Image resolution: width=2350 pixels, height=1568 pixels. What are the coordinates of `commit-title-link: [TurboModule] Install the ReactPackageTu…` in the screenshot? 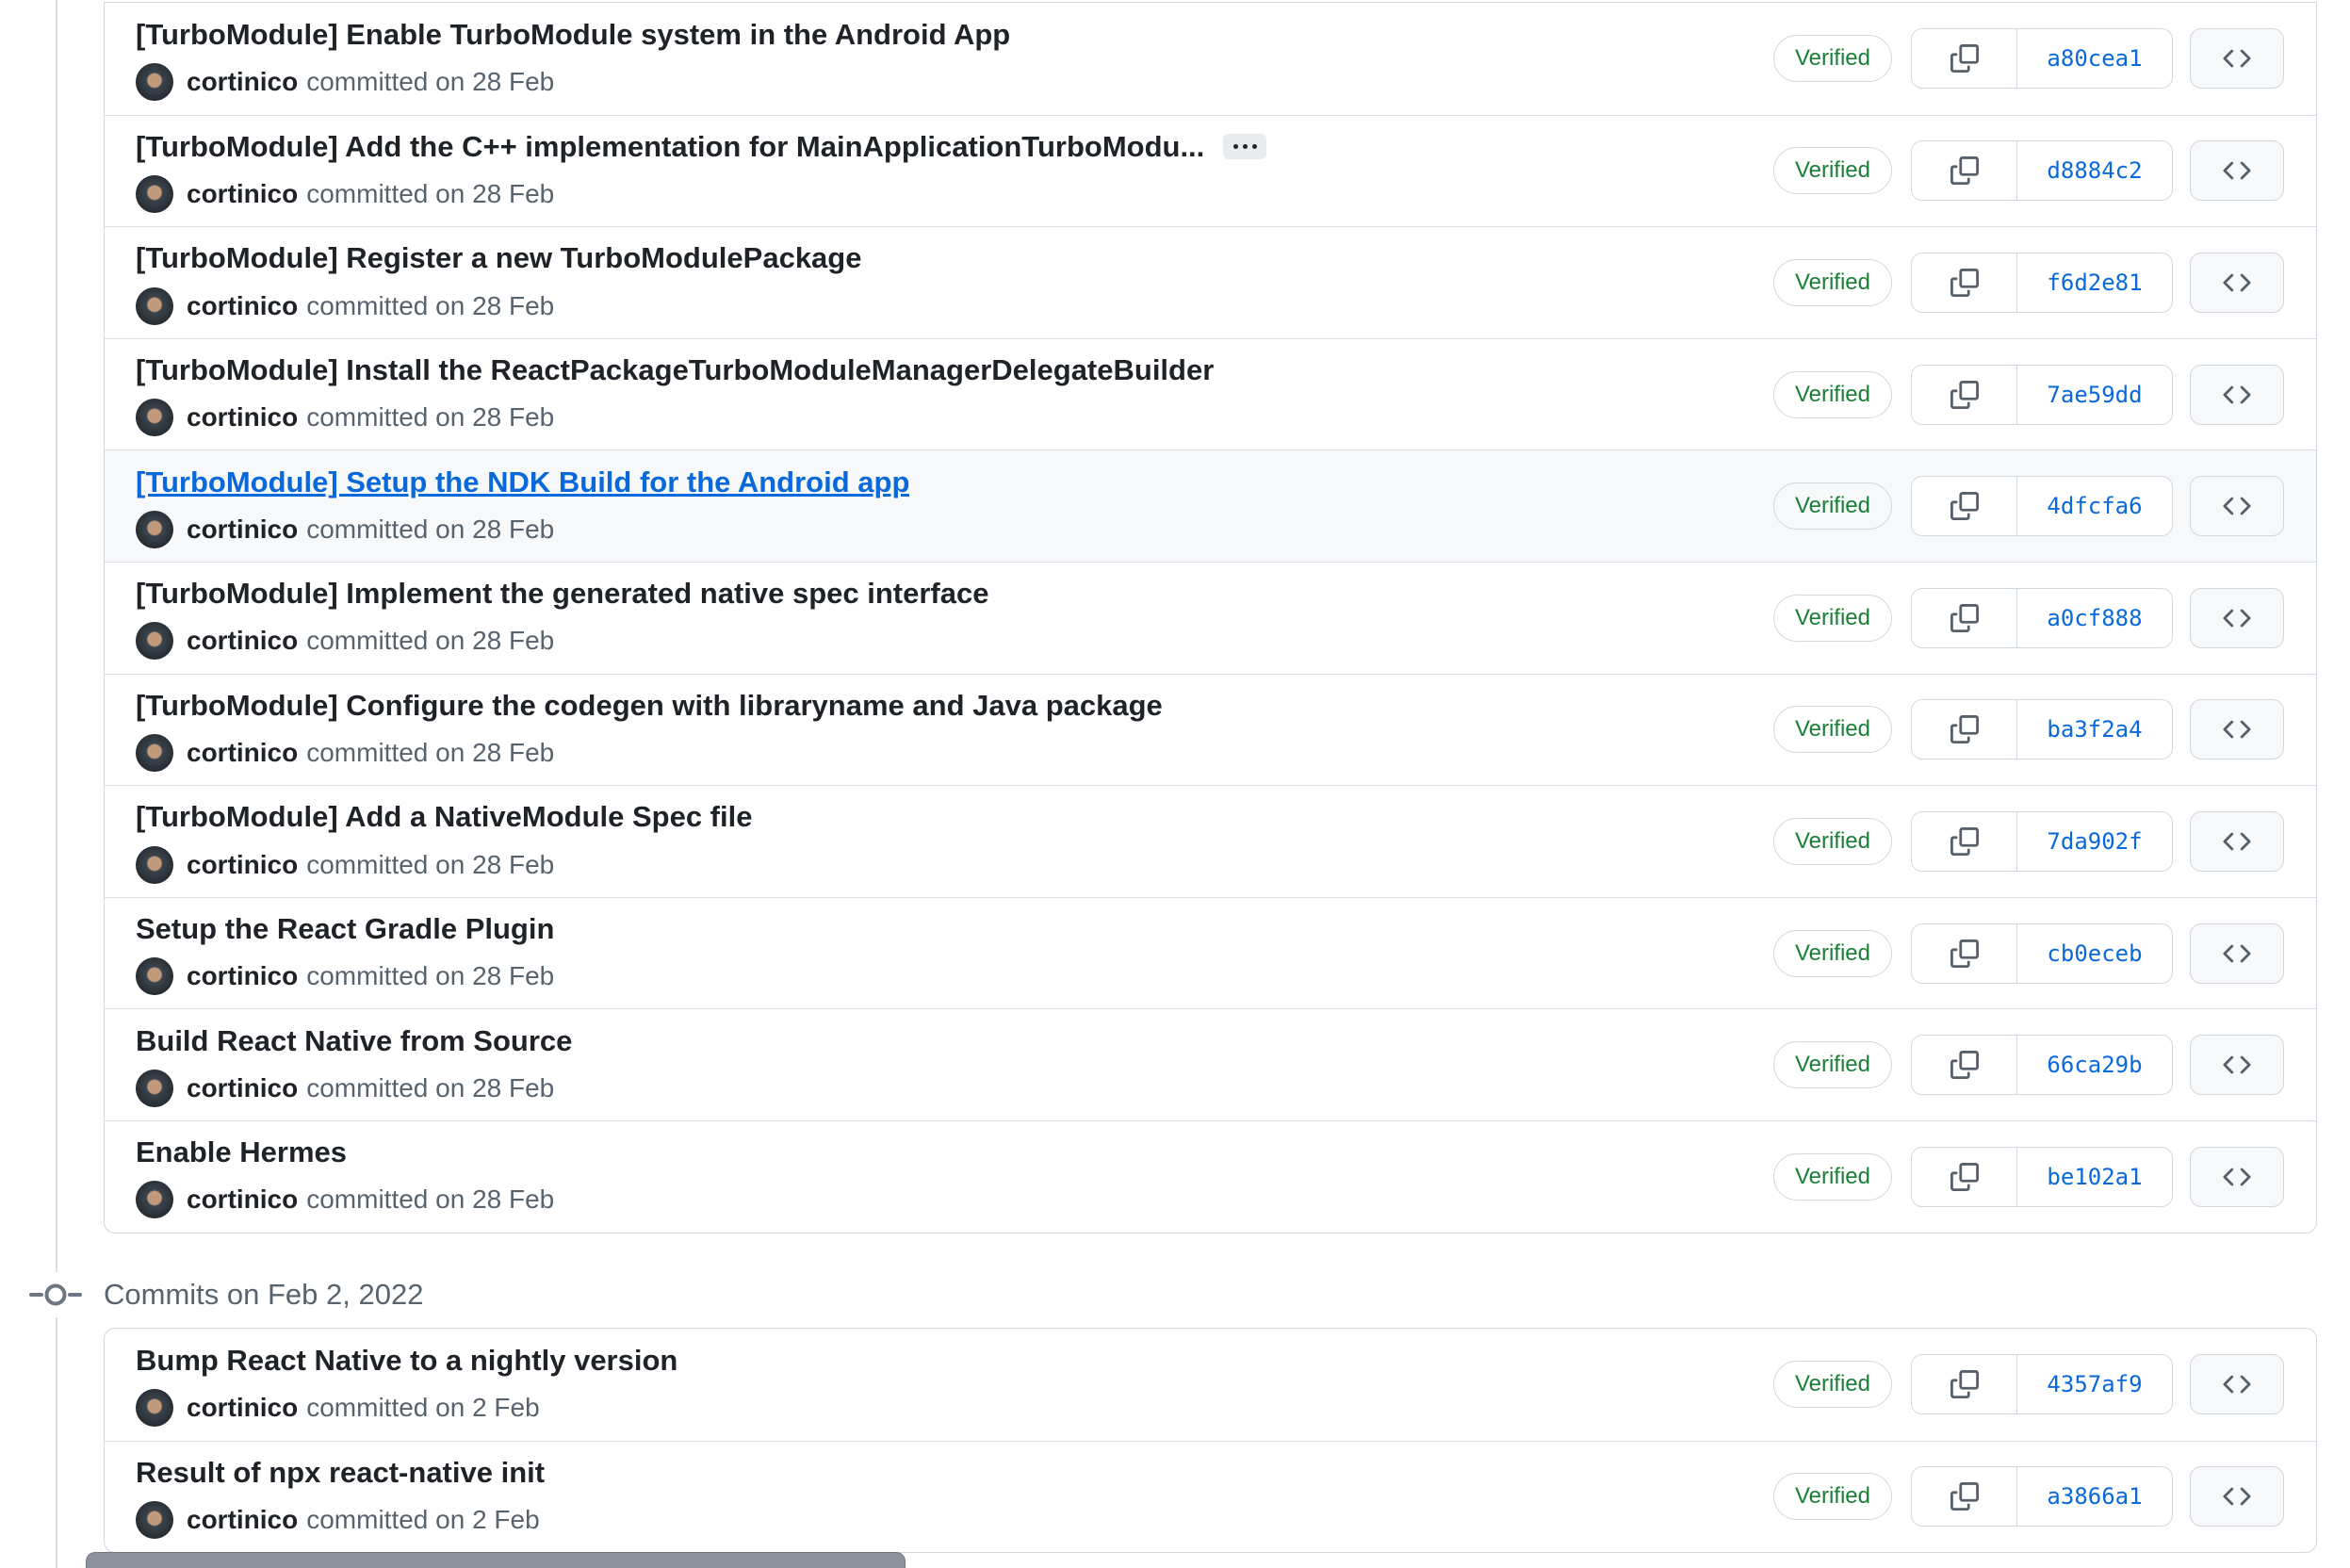 It's located at (675, 369).